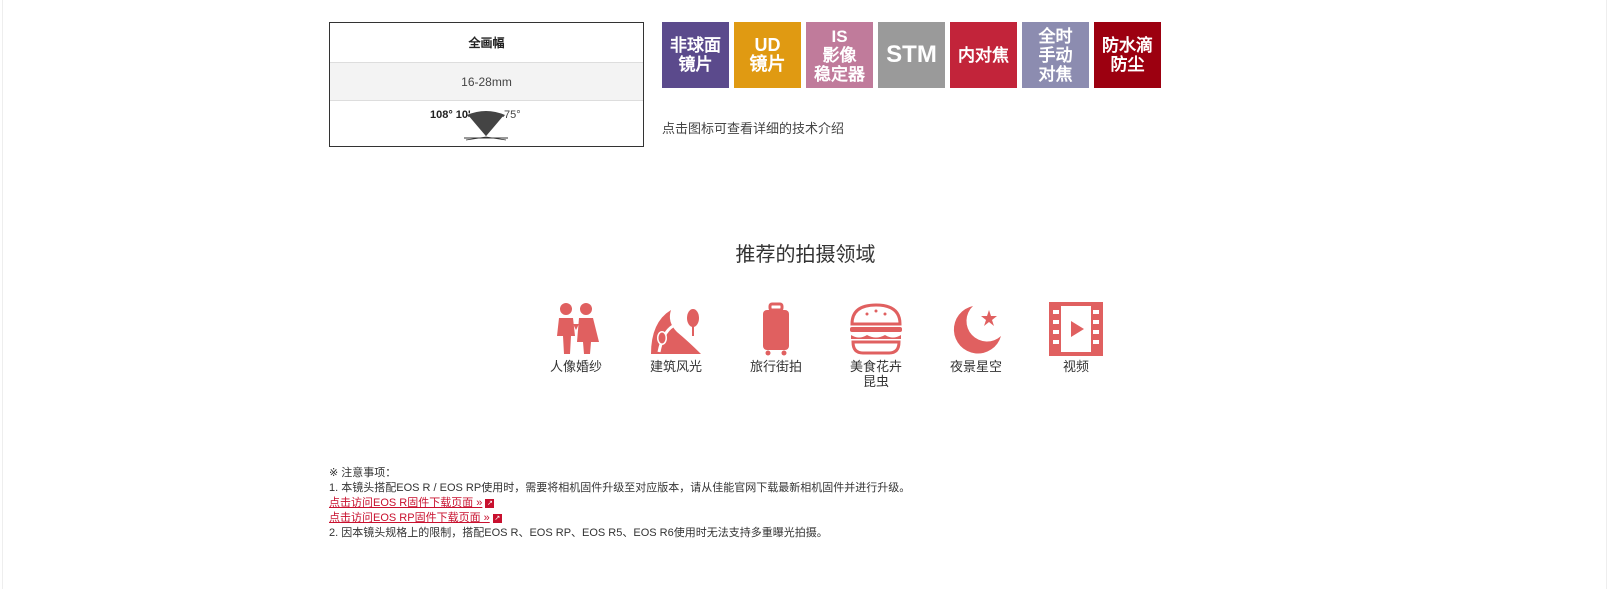 The height and width of the screenshot is (589, 1611). Describe the element at coordinates (775, 366) in the screenshot. I see `scene-label: 旅行街拍` at that location.